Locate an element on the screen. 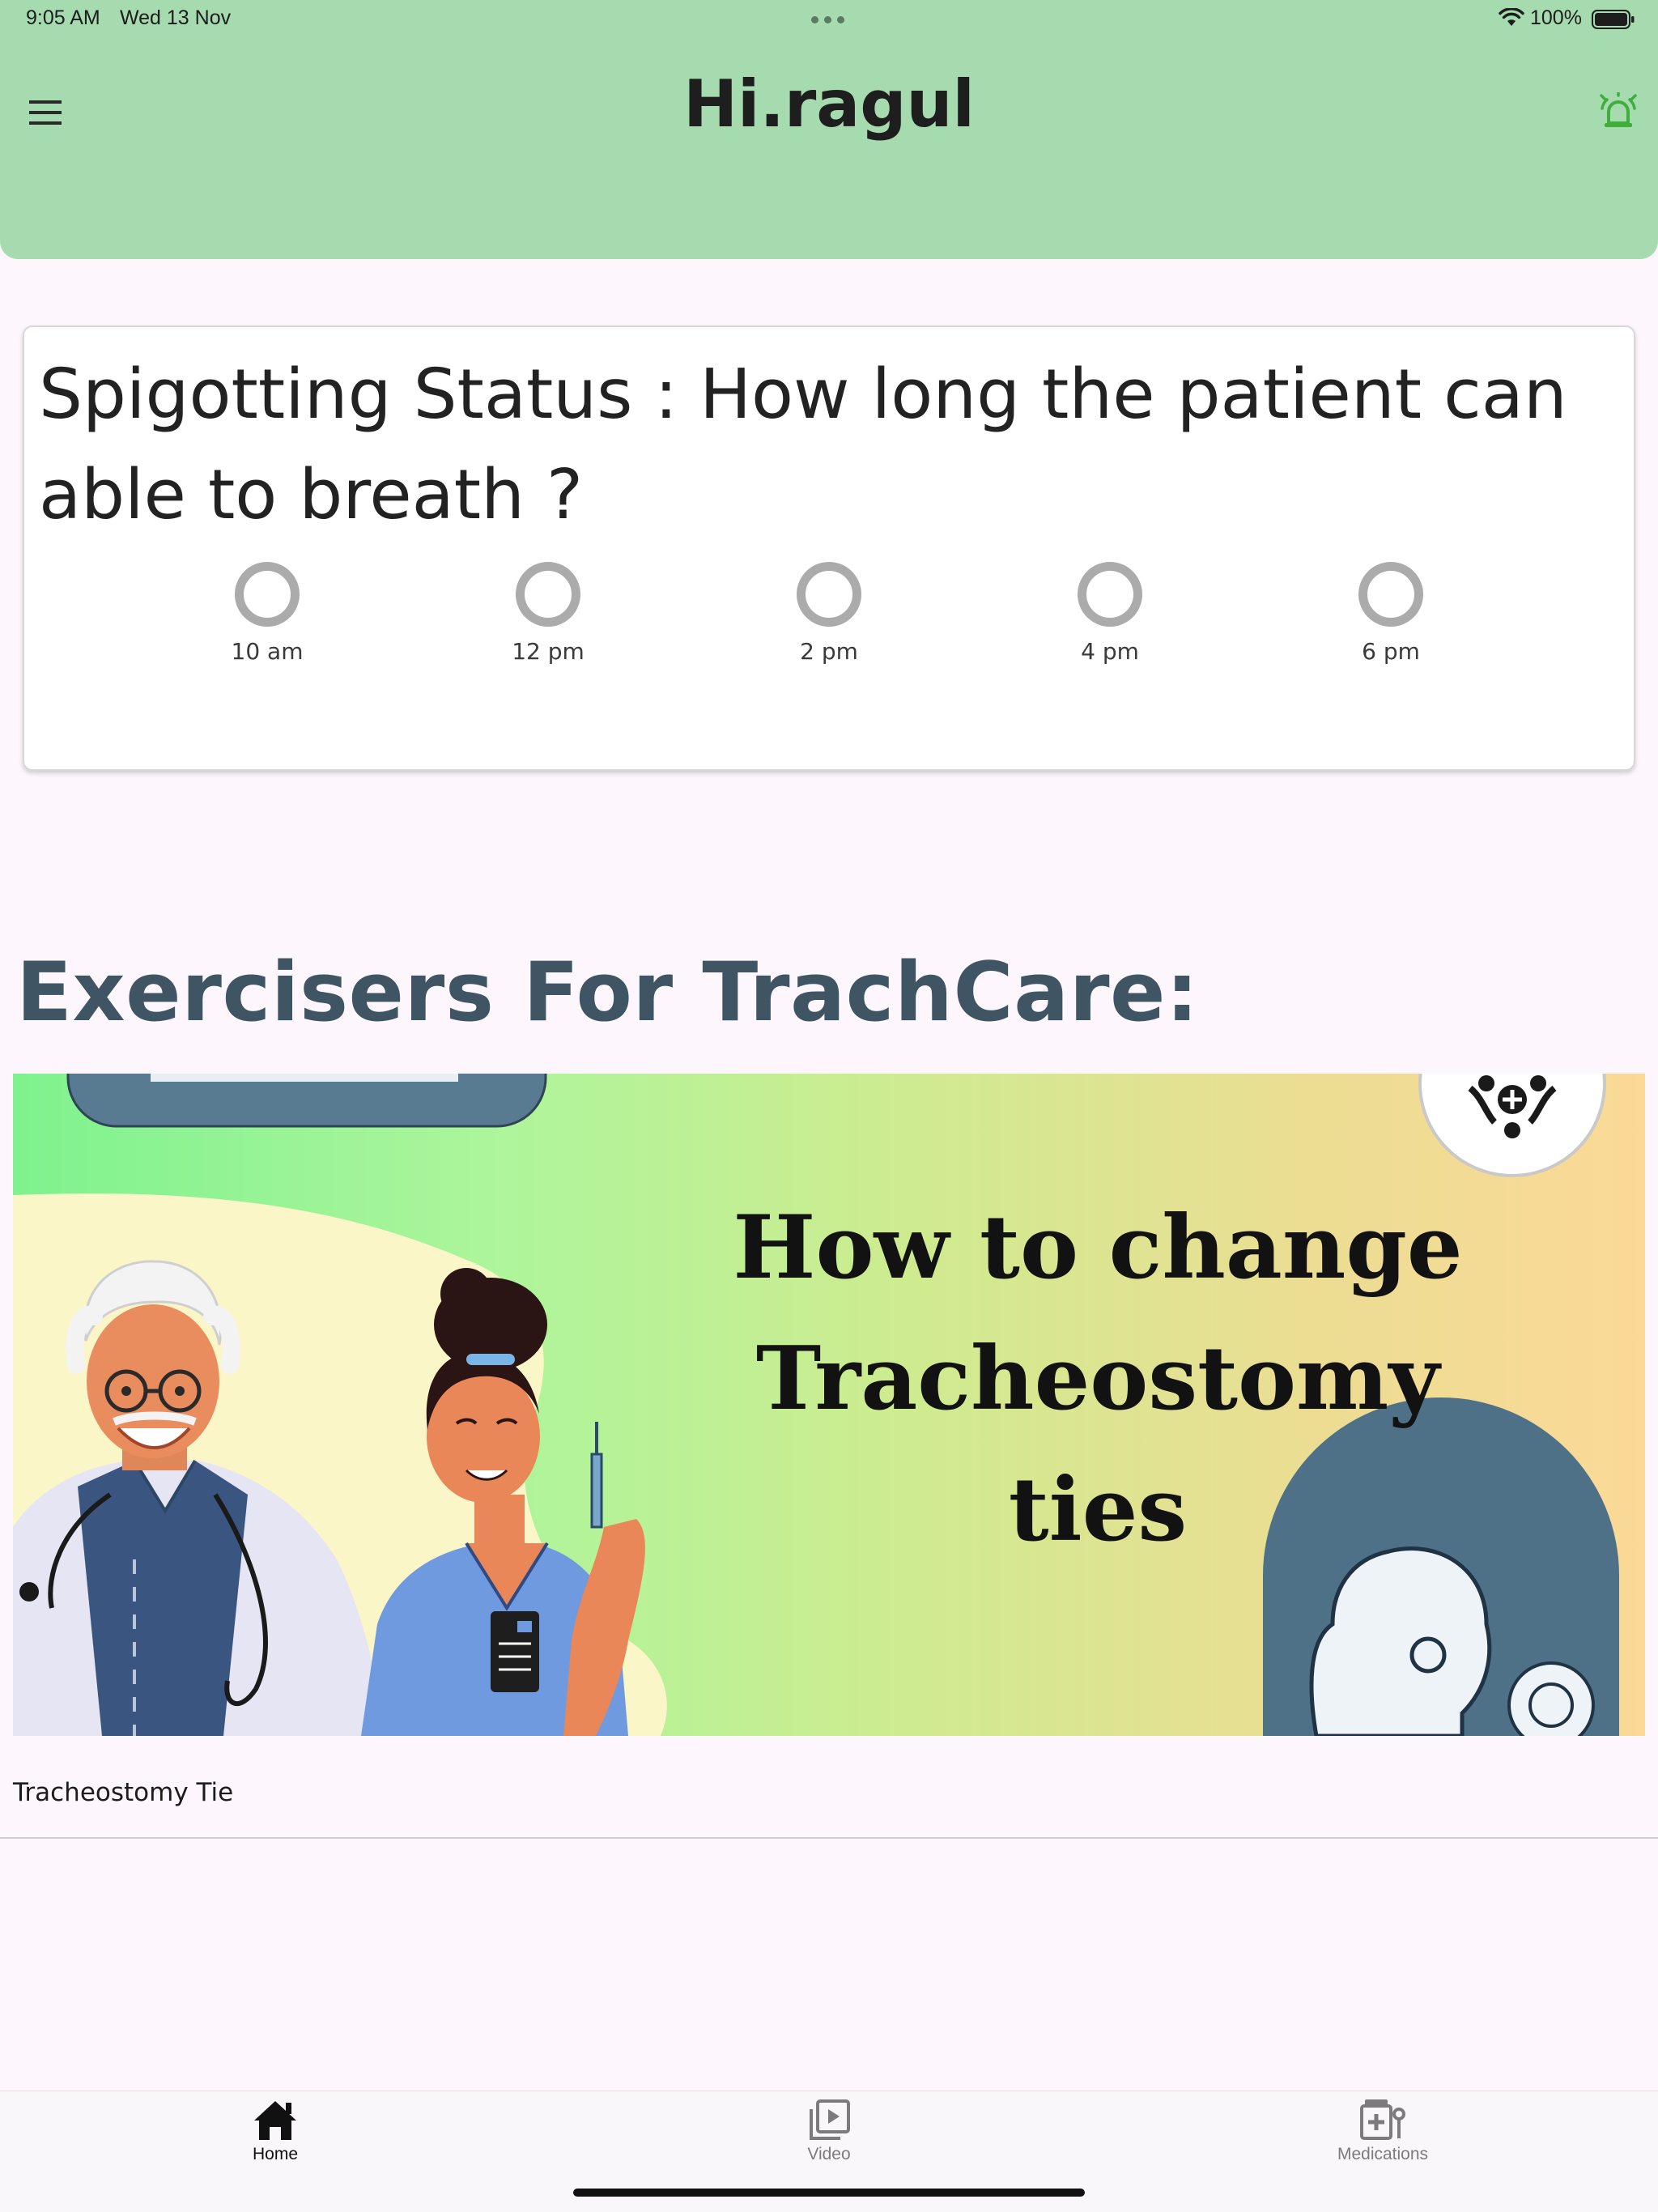  page-title: Hi.ragul is located at coordinates (829, 104).